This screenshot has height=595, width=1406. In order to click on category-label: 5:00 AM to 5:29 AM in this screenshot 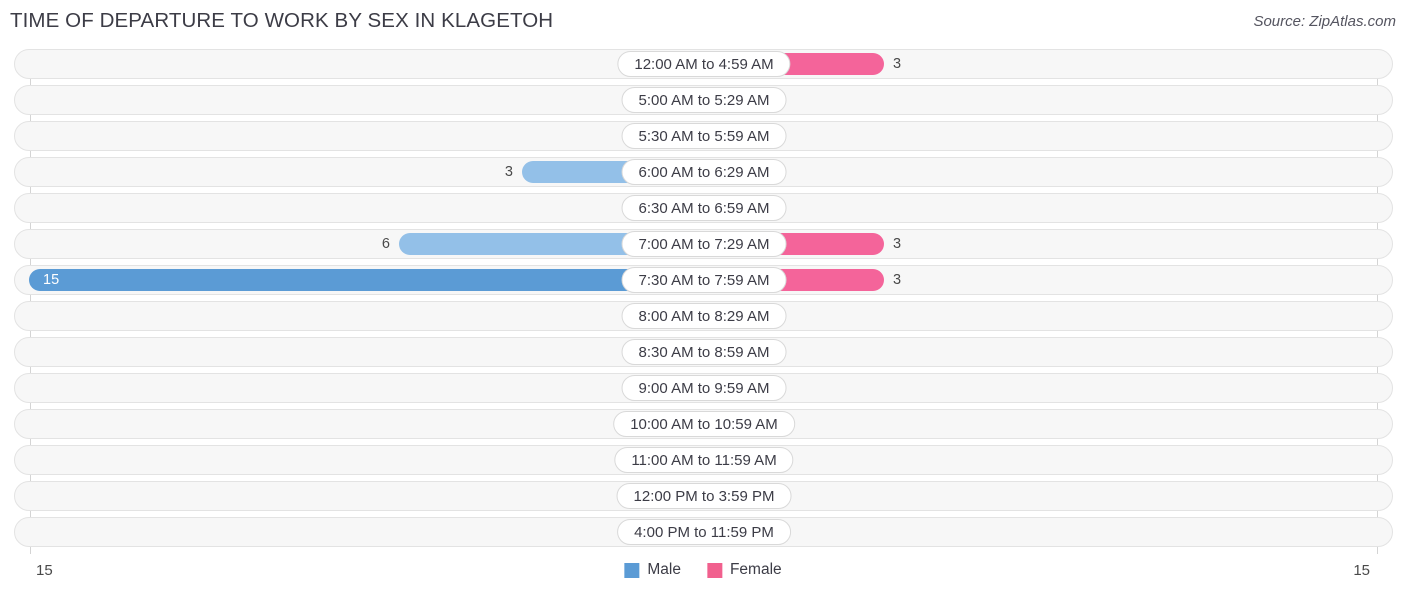, I will do `click(704, 100)`.